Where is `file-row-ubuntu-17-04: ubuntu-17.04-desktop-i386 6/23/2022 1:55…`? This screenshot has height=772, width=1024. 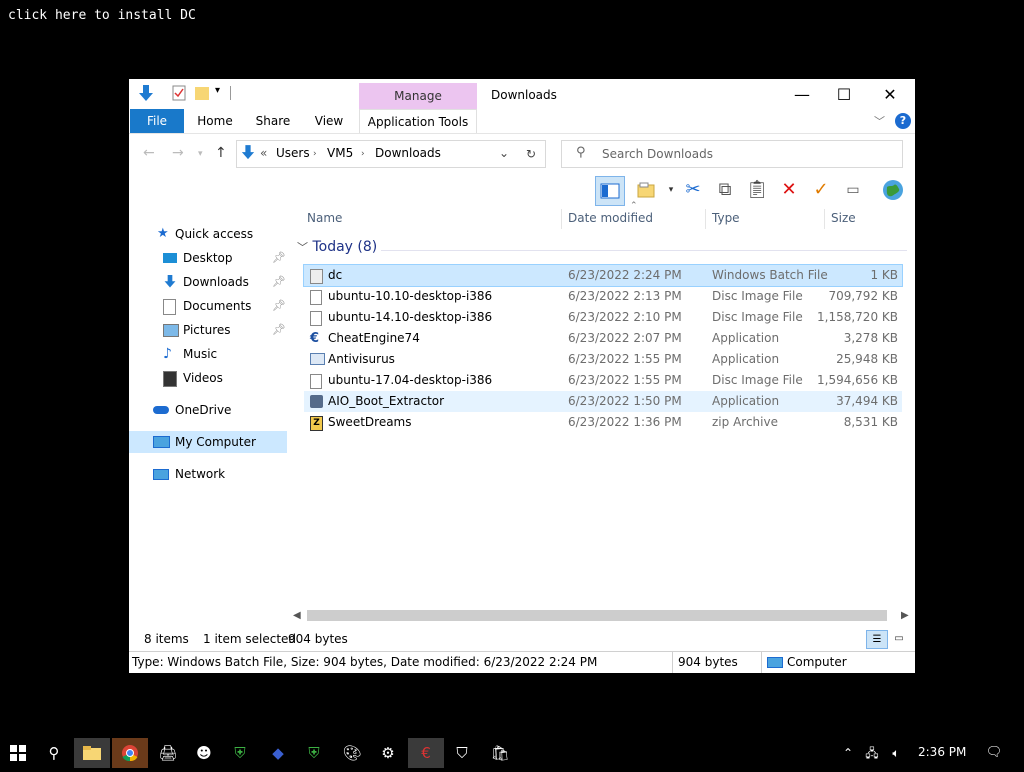 file-row-ubuntu-17-04: ubuntu-17.04-desktop-i386 6/23/2022 1:55… is located at coordinates (603, 380).